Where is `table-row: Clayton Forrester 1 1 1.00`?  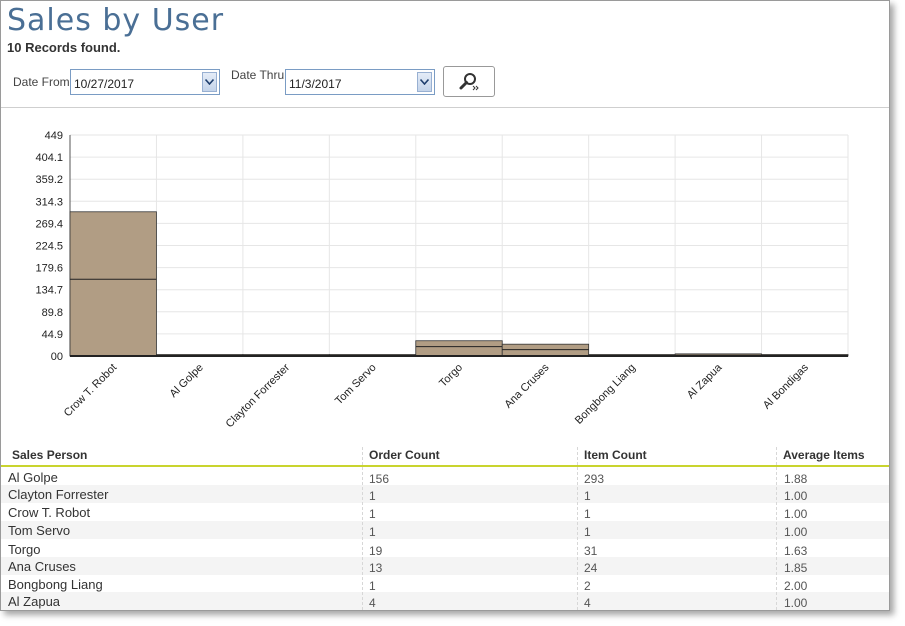
table-row: Clayton Forrester 1 1 1.00 is located at coordinates (445, 494).